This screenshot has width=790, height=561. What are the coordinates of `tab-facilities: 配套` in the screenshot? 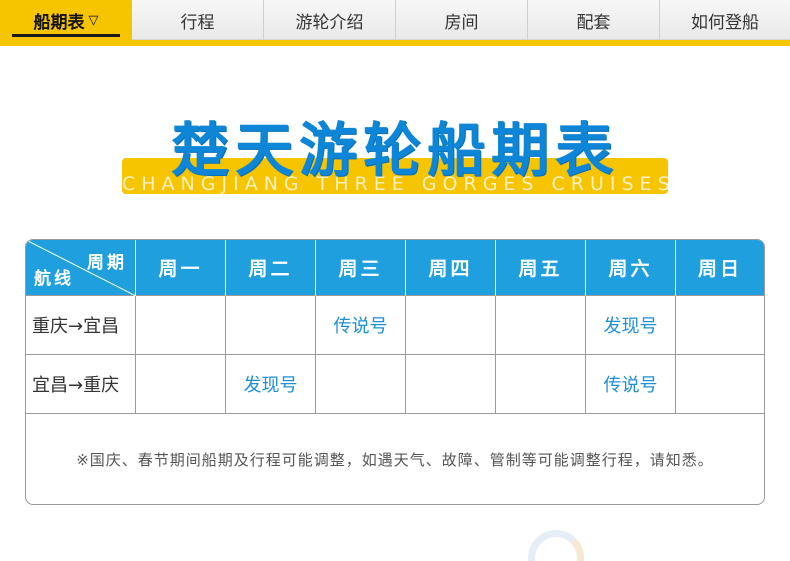 It's located at (594, 20).